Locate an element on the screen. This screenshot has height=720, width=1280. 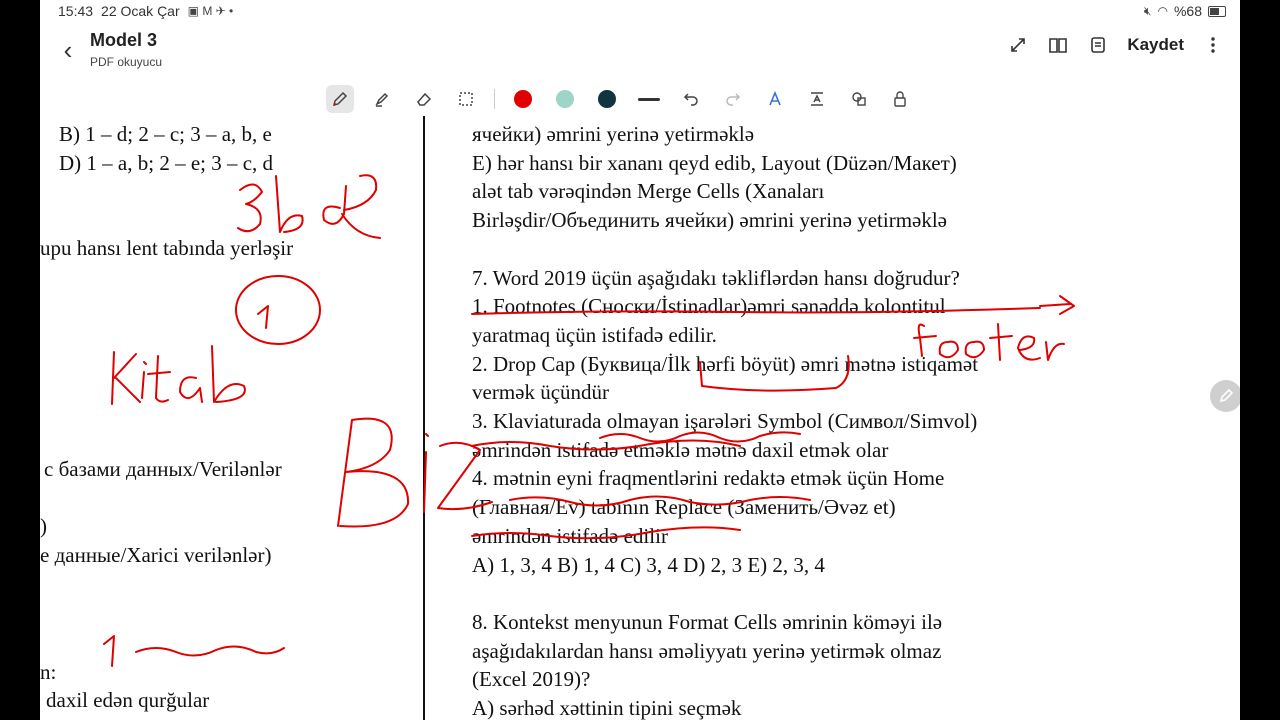
lasso-select-button is located at coordinates (466, 99).